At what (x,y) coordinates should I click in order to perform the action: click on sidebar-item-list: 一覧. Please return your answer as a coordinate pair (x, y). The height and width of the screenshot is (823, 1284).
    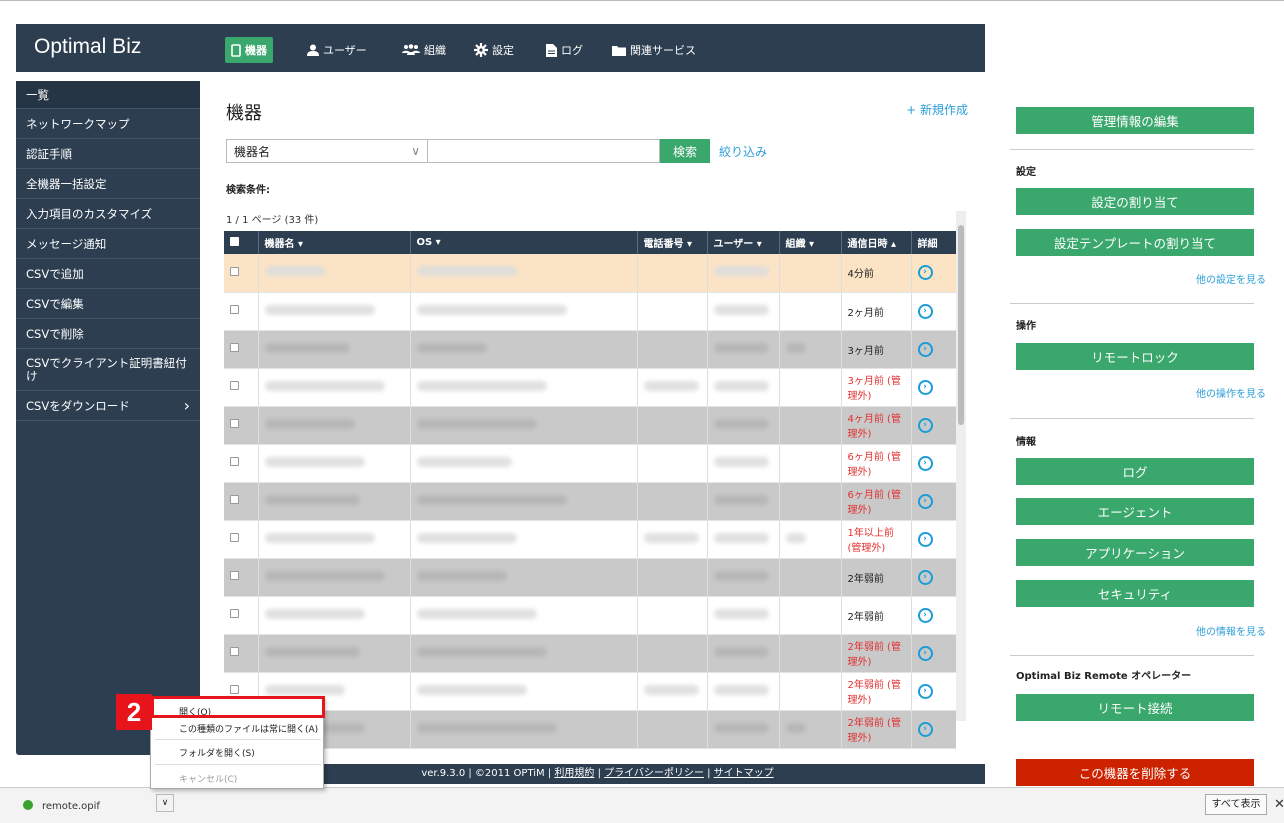
    Looking at the image, I should click on (108, 95).